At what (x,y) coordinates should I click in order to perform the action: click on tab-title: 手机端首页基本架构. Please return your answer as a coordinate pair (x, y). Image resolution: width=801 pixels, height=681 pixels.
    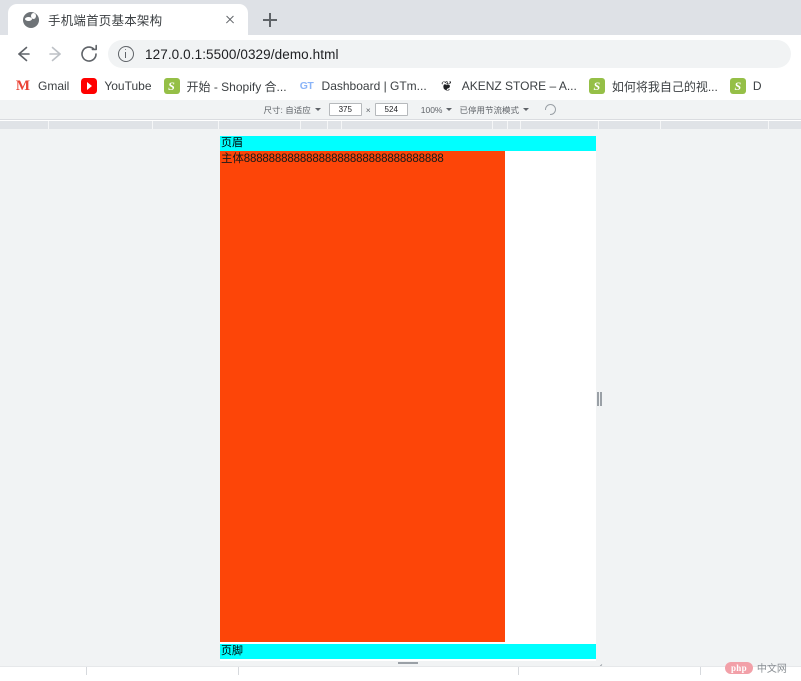
    Looking at the image, I should click on (105, 21).